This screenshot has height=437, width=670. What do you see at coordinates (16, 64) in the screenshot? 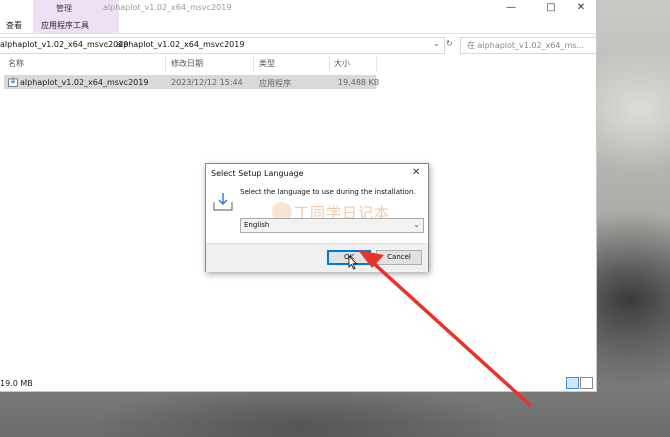
I see `column-header-name: 名称` at bounding box center [16, 64].